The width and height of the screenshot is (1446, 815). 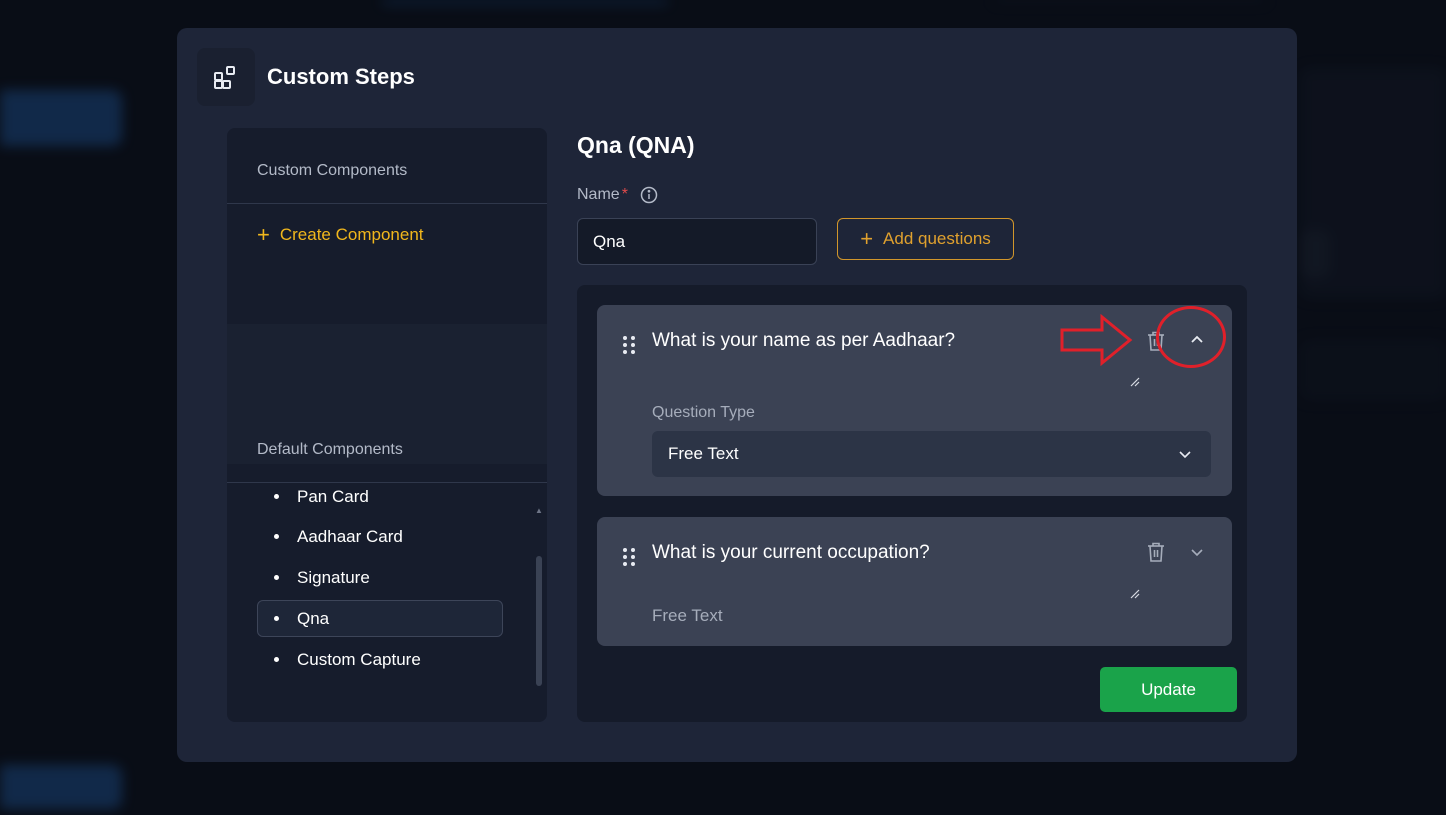 I want to click on sidebar-item-qna: Qna, so click(x=380, y=618).